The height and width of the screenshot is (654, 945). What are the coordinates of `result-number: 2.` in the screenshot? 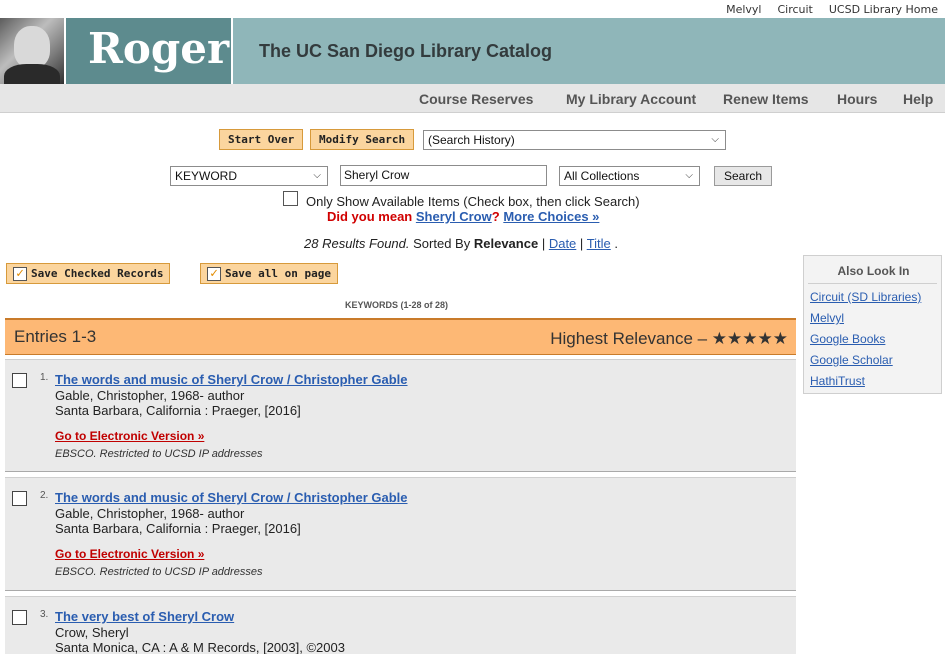 It's located at (44, 495).